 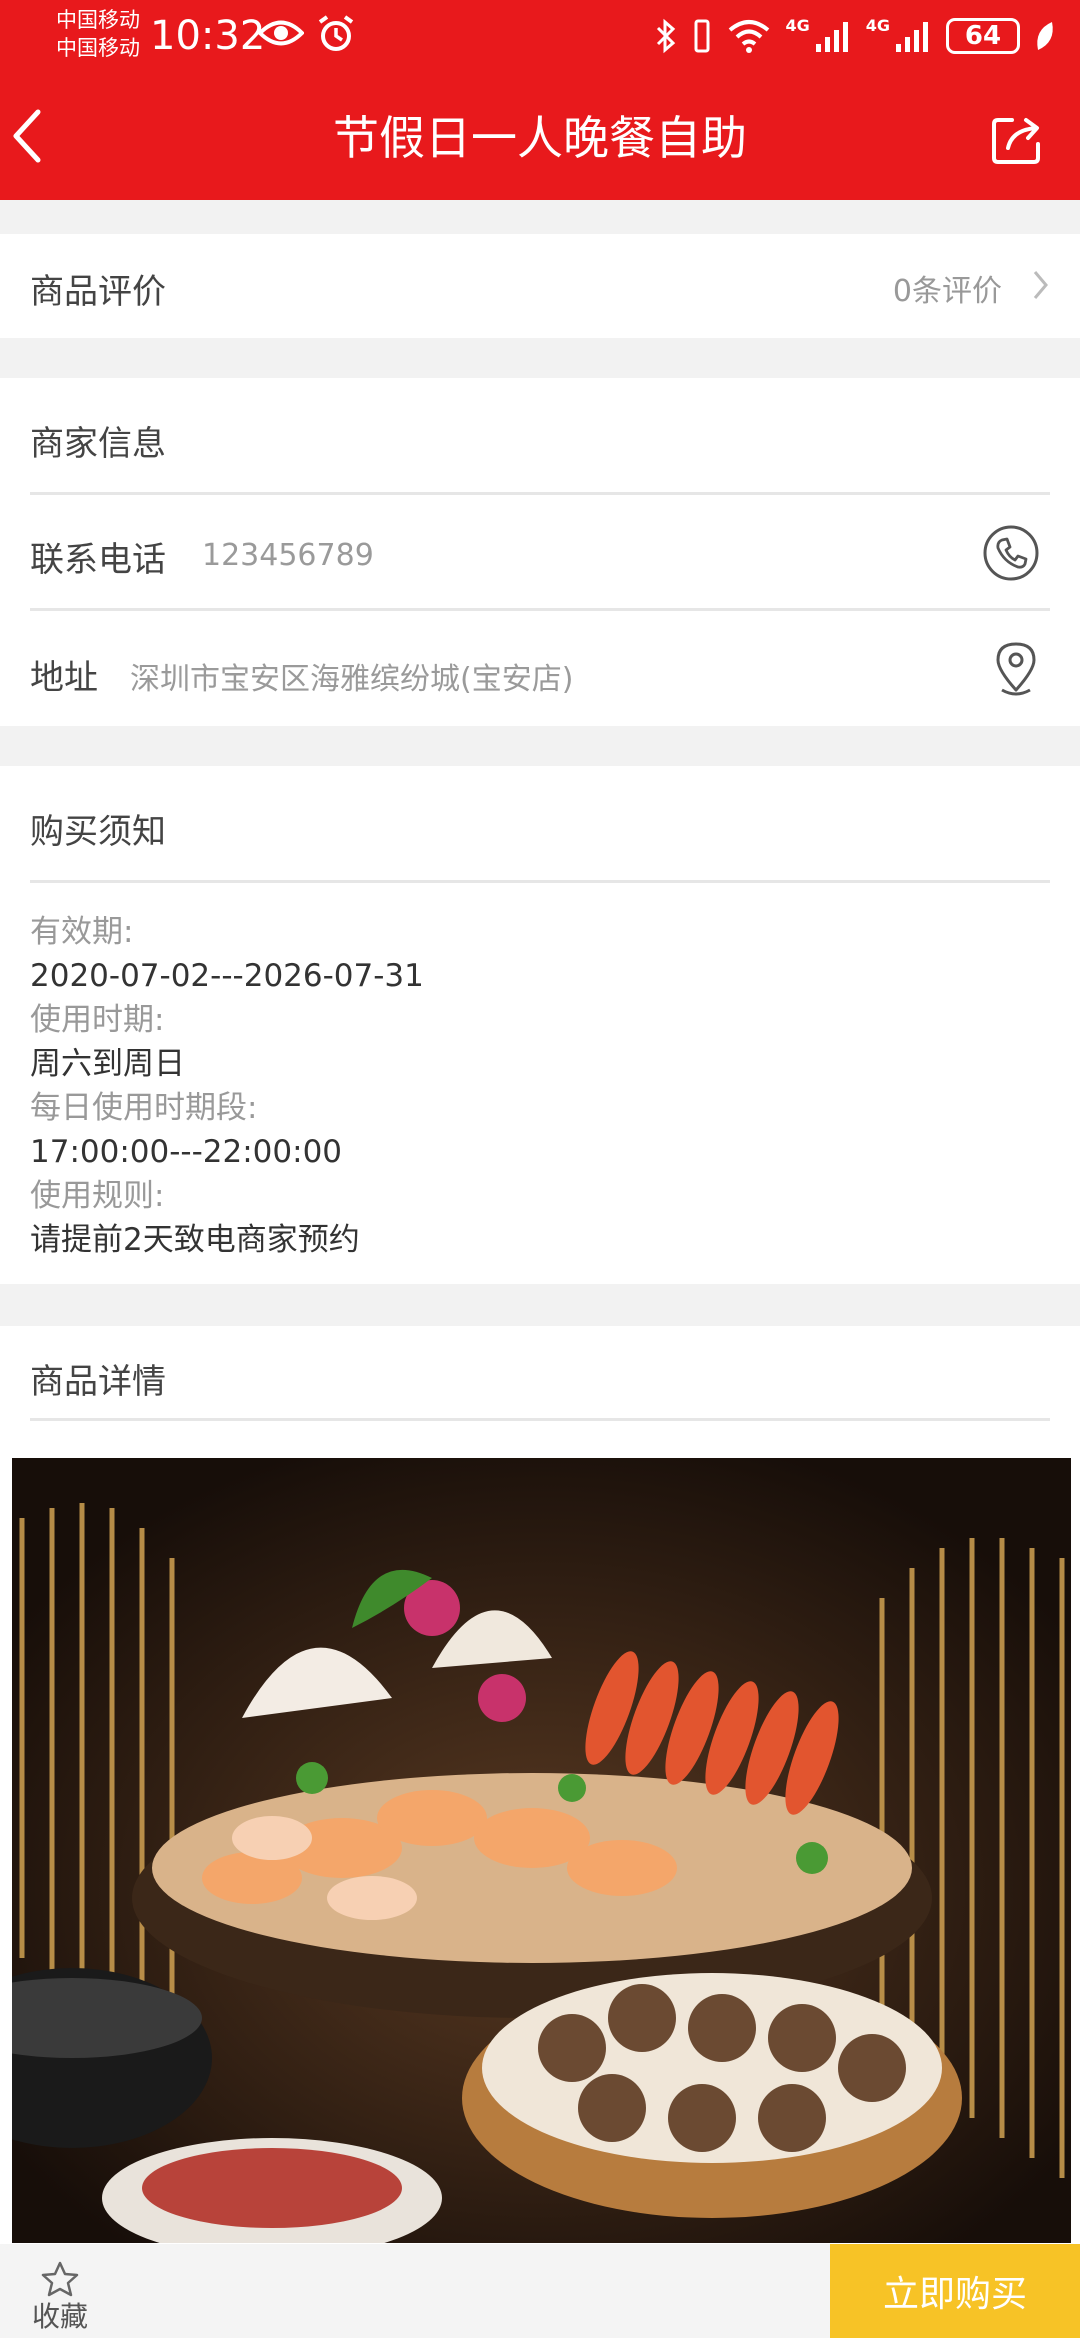 What do you see at coordinates (352, 679) in the screenshot?
I see `address-value: 深圳市宝安区海雅缤纷城(宝安店)` at bounding box center [352, 679].